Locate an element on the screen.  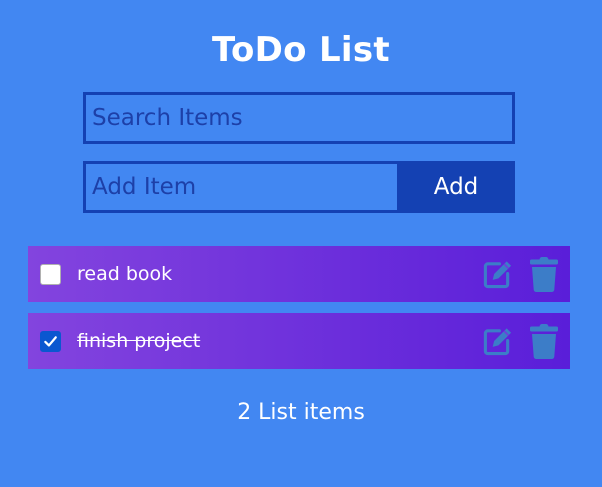
item-count: 2 List items is located at coordinates (301, 412).